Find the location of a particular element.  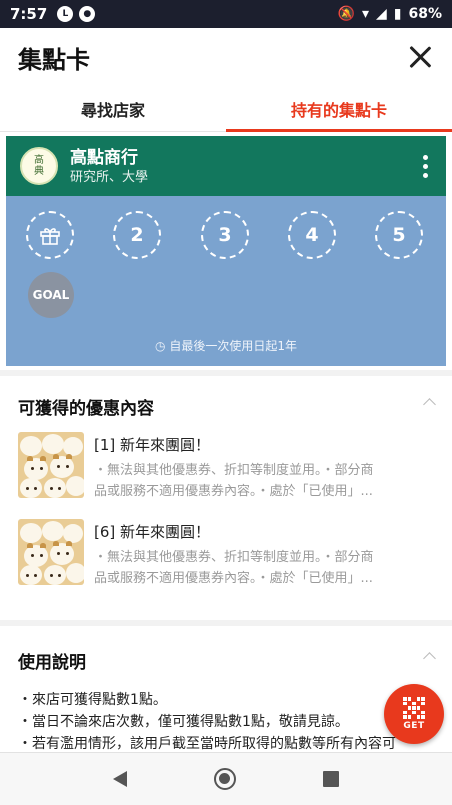

instruction-line: ・當日不論來店次數，僅可獲得點數1點，敬請見諒。 is located at coordinates (183, 722).